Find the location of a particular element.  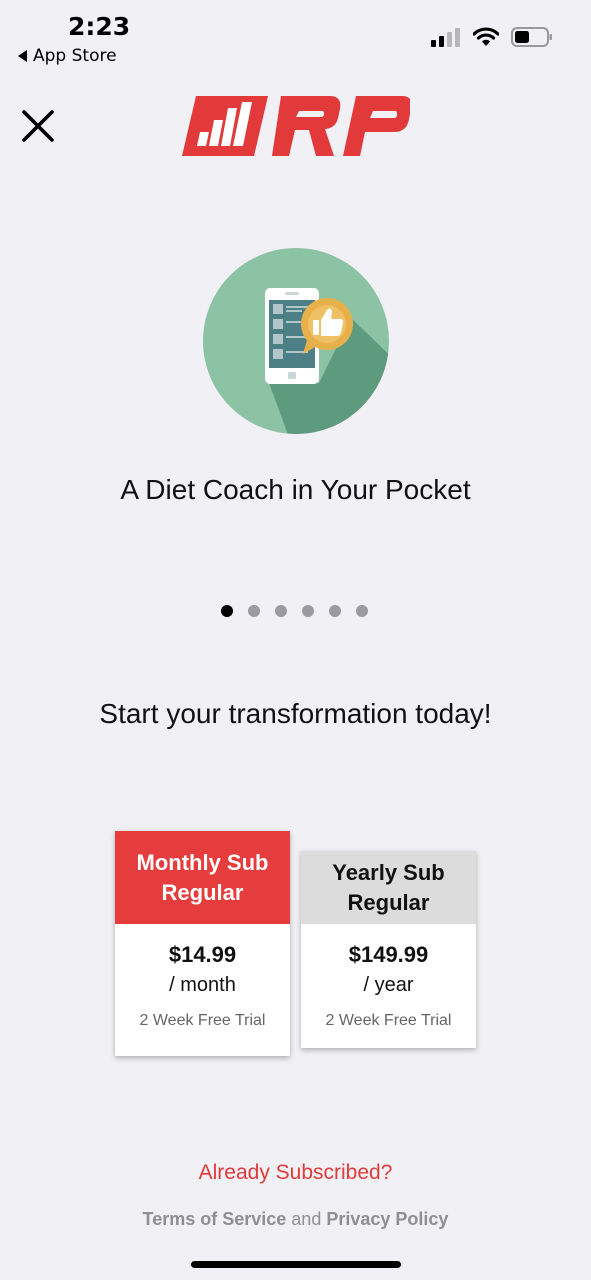

plan-name: Monthly Sub is located at coordinates (202, 862).